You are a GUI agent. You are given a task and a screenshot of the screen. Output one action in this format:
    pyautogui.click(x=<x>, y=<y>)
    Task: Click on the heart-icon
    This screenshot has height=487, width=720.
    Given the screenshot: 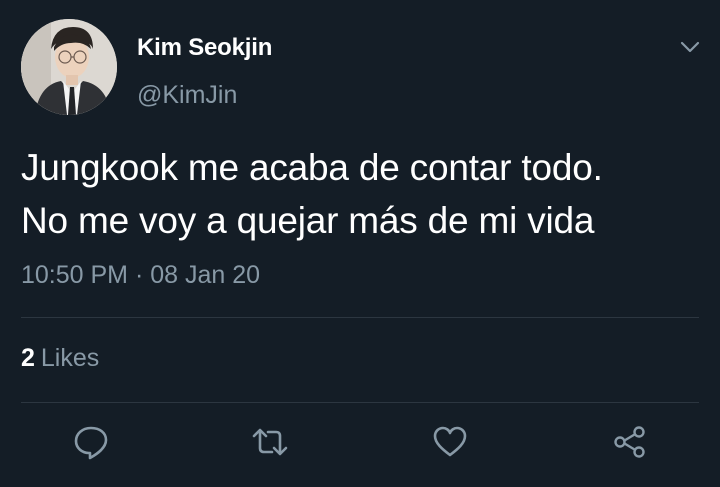 What is the action you would take?
    pyautogui.click(x=450, y=441)
    